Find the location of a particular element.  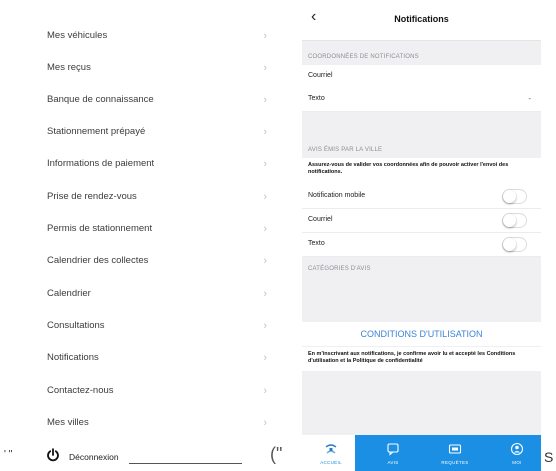

menu-item-label: Mes villes is located at coordinates (68, 422).